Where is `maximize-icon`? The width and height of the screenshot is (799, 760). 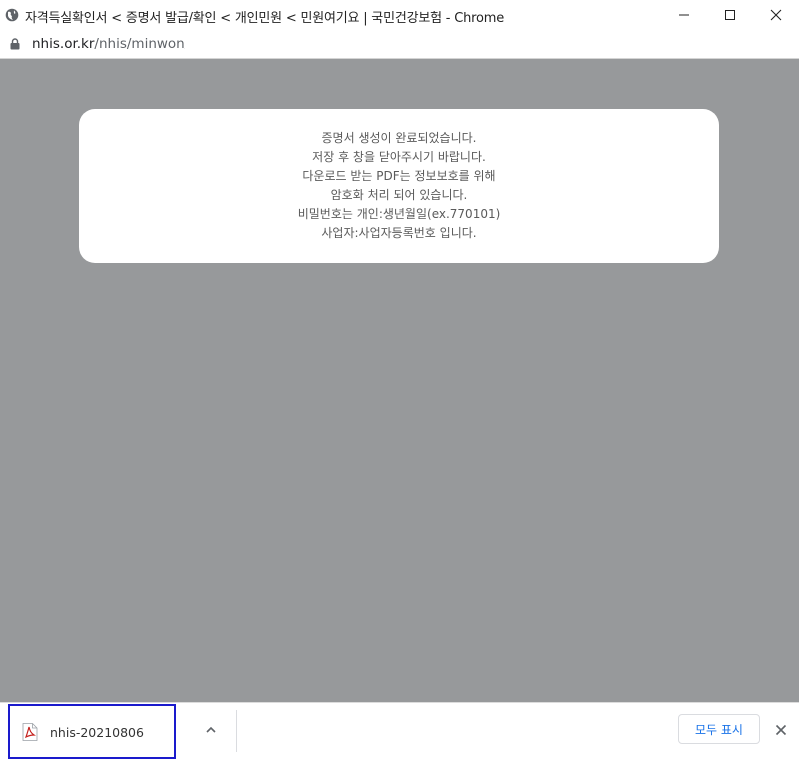
maximize-icon is located at coordinates (730, 15).